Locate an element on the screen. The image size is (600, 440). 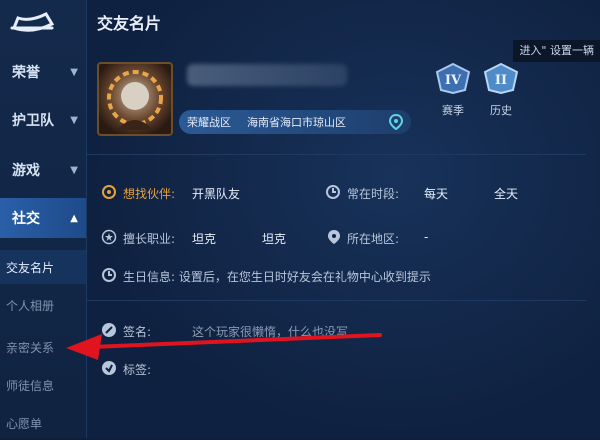
sidebar-subitem-mentor: 师徒信息 is located at coordinates (43, 385).